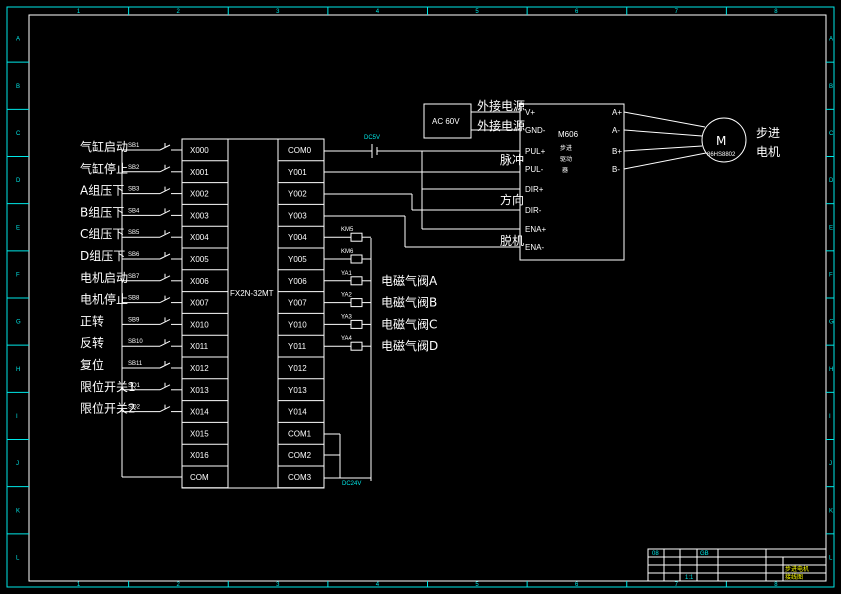 This screenshot has height=594, width=841. What do you see at coordinates (134, 277) in the screenshot?
I see `input-tag: SB7` at bounding box center [134, 277].